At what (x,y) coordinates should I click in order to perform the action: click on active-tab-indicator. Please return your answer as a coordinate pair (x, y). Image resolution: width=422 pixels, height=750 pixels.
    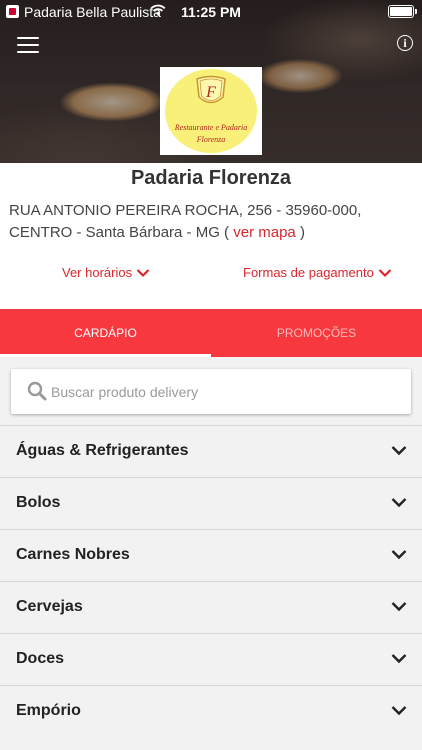
    Looking at the image, I should click on (105, 355).